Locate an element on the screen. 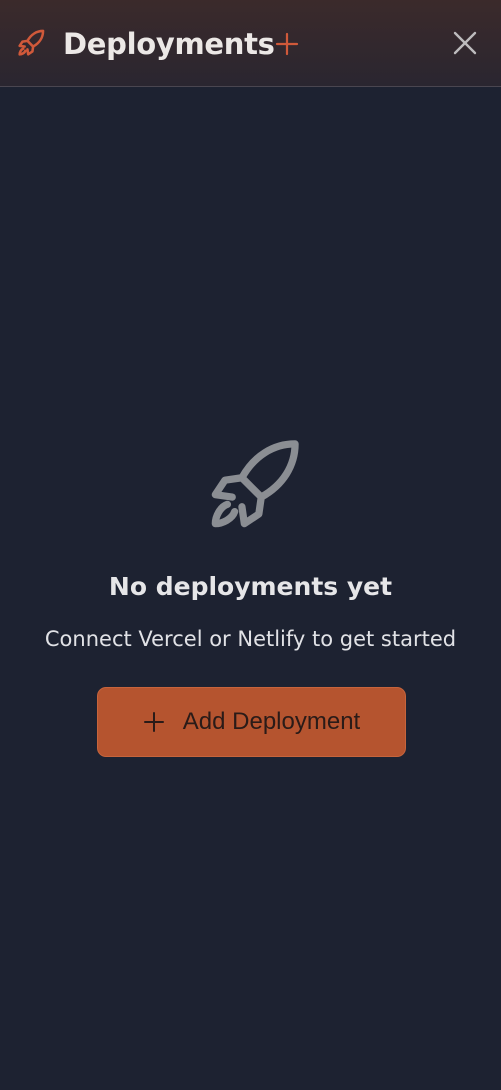 The height and width of the screenshot is (1090, 501). close-icon is located at coordinates (465, 43).